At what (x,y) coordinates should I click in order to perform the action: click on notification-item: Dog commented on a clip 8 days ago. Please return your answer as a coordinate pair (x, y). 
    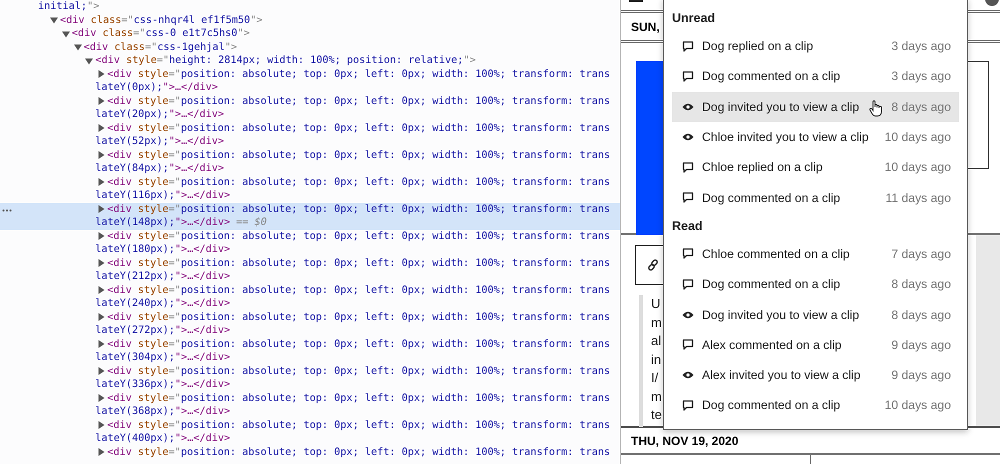
    Looking at the image, I should click on (815, 284).